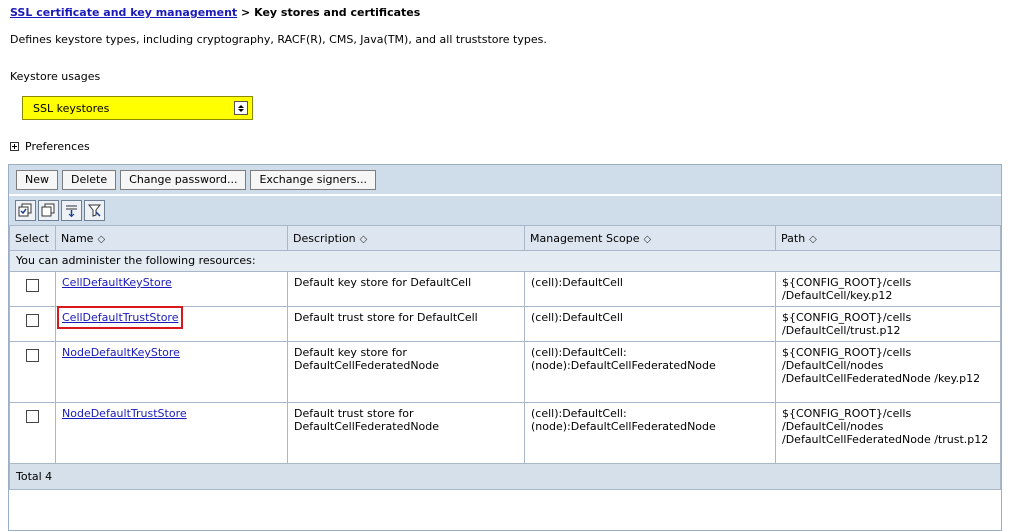 The height and width of the screenshot is (531, 1010). Describe the element at coordinates (406, 324) in the screenshot. I see `row-description: Default trust store for DefaultCell` at that location.